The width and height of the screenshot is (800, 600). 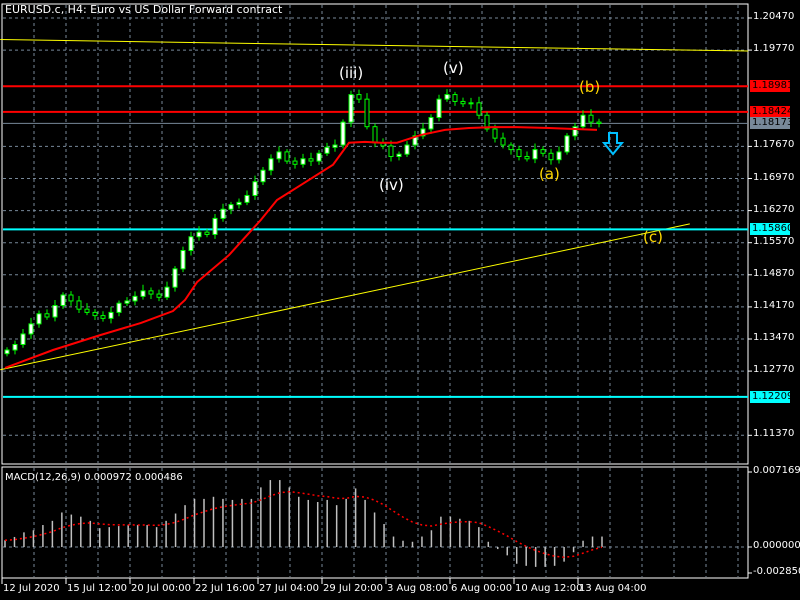 What do you see at coordinates (374, 45) in the screenshot?
I see `upper-line` at bounding box center [374, 45].